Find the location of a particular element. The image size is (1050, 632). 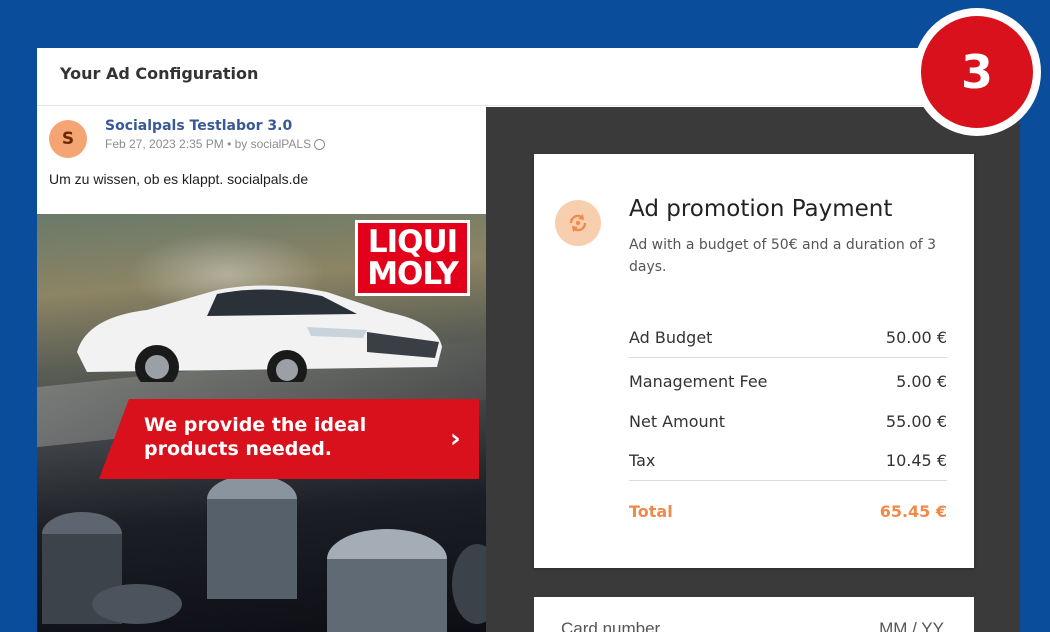

logo-line-1: LIQUI is located at coordinates (412, 242).